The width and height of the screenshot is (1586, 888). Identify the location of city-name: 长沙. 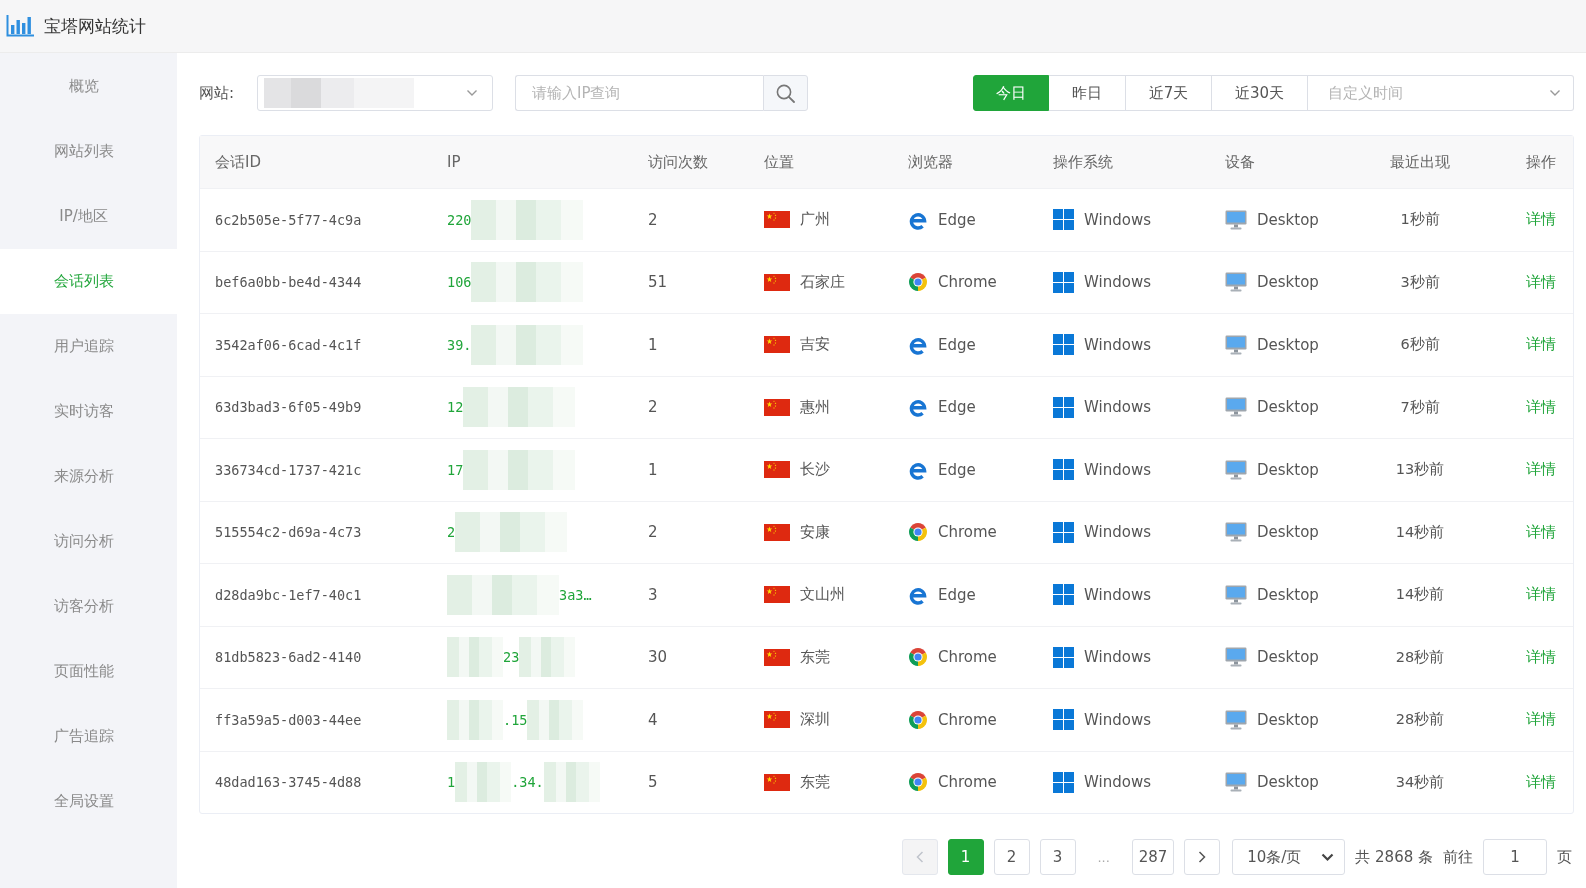
(815, 470).